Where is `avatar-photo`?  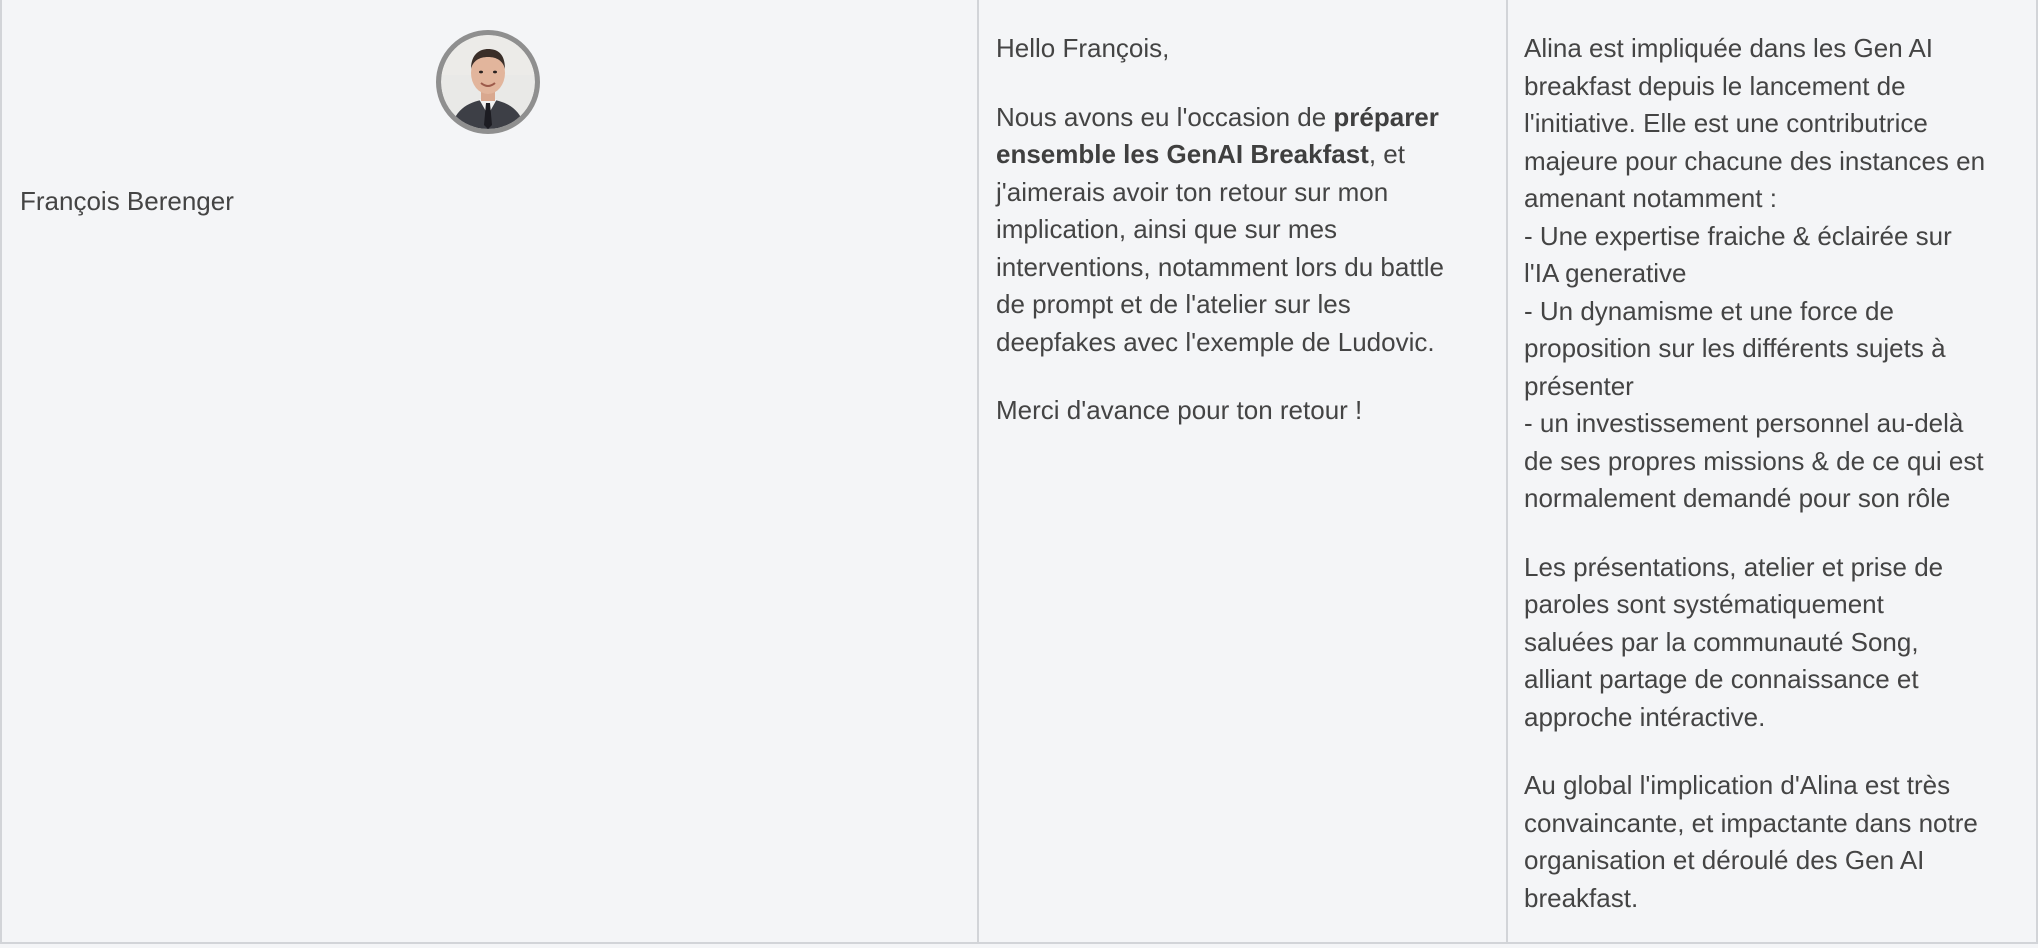
avatar-photo is located at coordinates (488, 82).